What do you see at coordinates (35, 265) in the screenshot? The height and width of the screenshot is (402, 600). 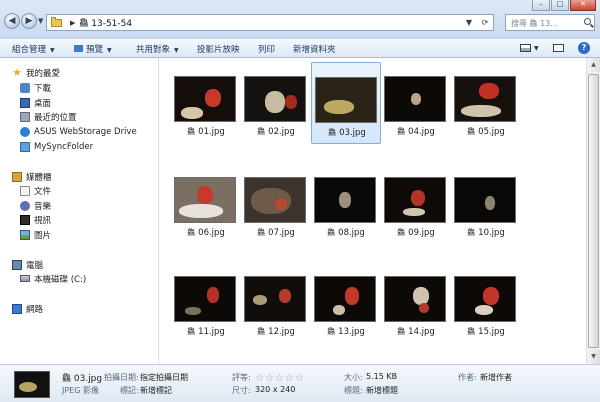 I see `nav-label: 電腦` at bounding box center [35, 265].